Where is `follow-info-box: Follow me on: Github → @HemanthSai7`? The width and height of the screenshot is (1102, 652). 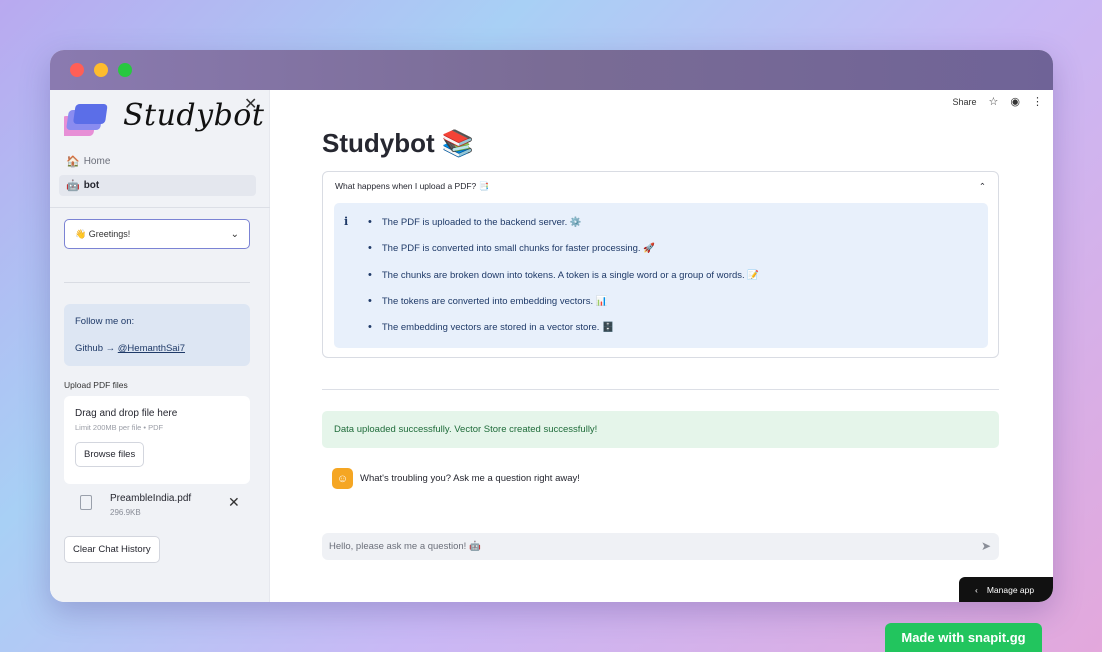
follow-info-box: Follow me on: Github → @HemanthSai7 is located at coordinates (157, 335).